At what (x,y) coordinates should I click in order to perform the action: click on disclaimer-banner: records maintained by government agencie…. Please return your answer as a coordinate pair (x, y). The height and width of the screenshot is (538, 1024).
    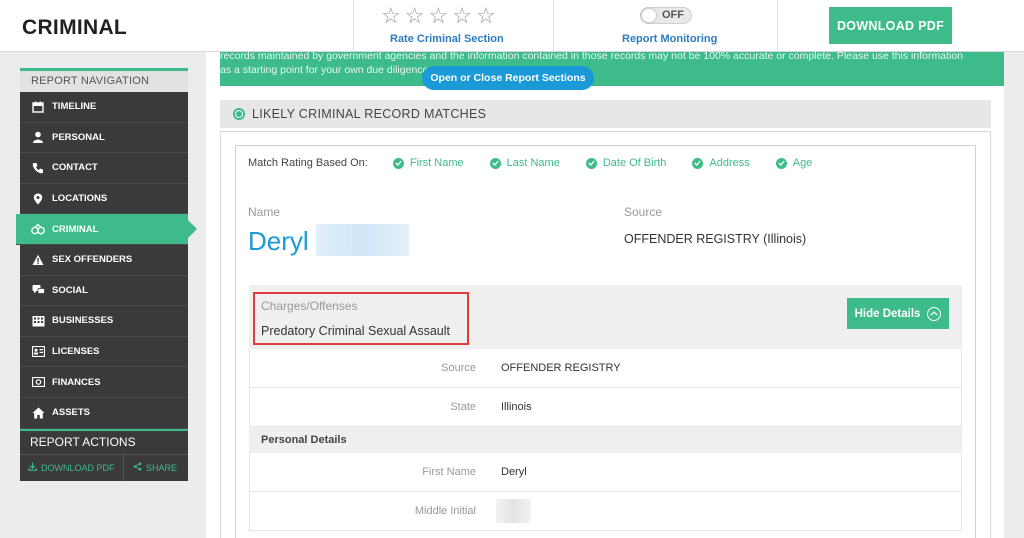
    Looking at the image, I should click on (612, 69).